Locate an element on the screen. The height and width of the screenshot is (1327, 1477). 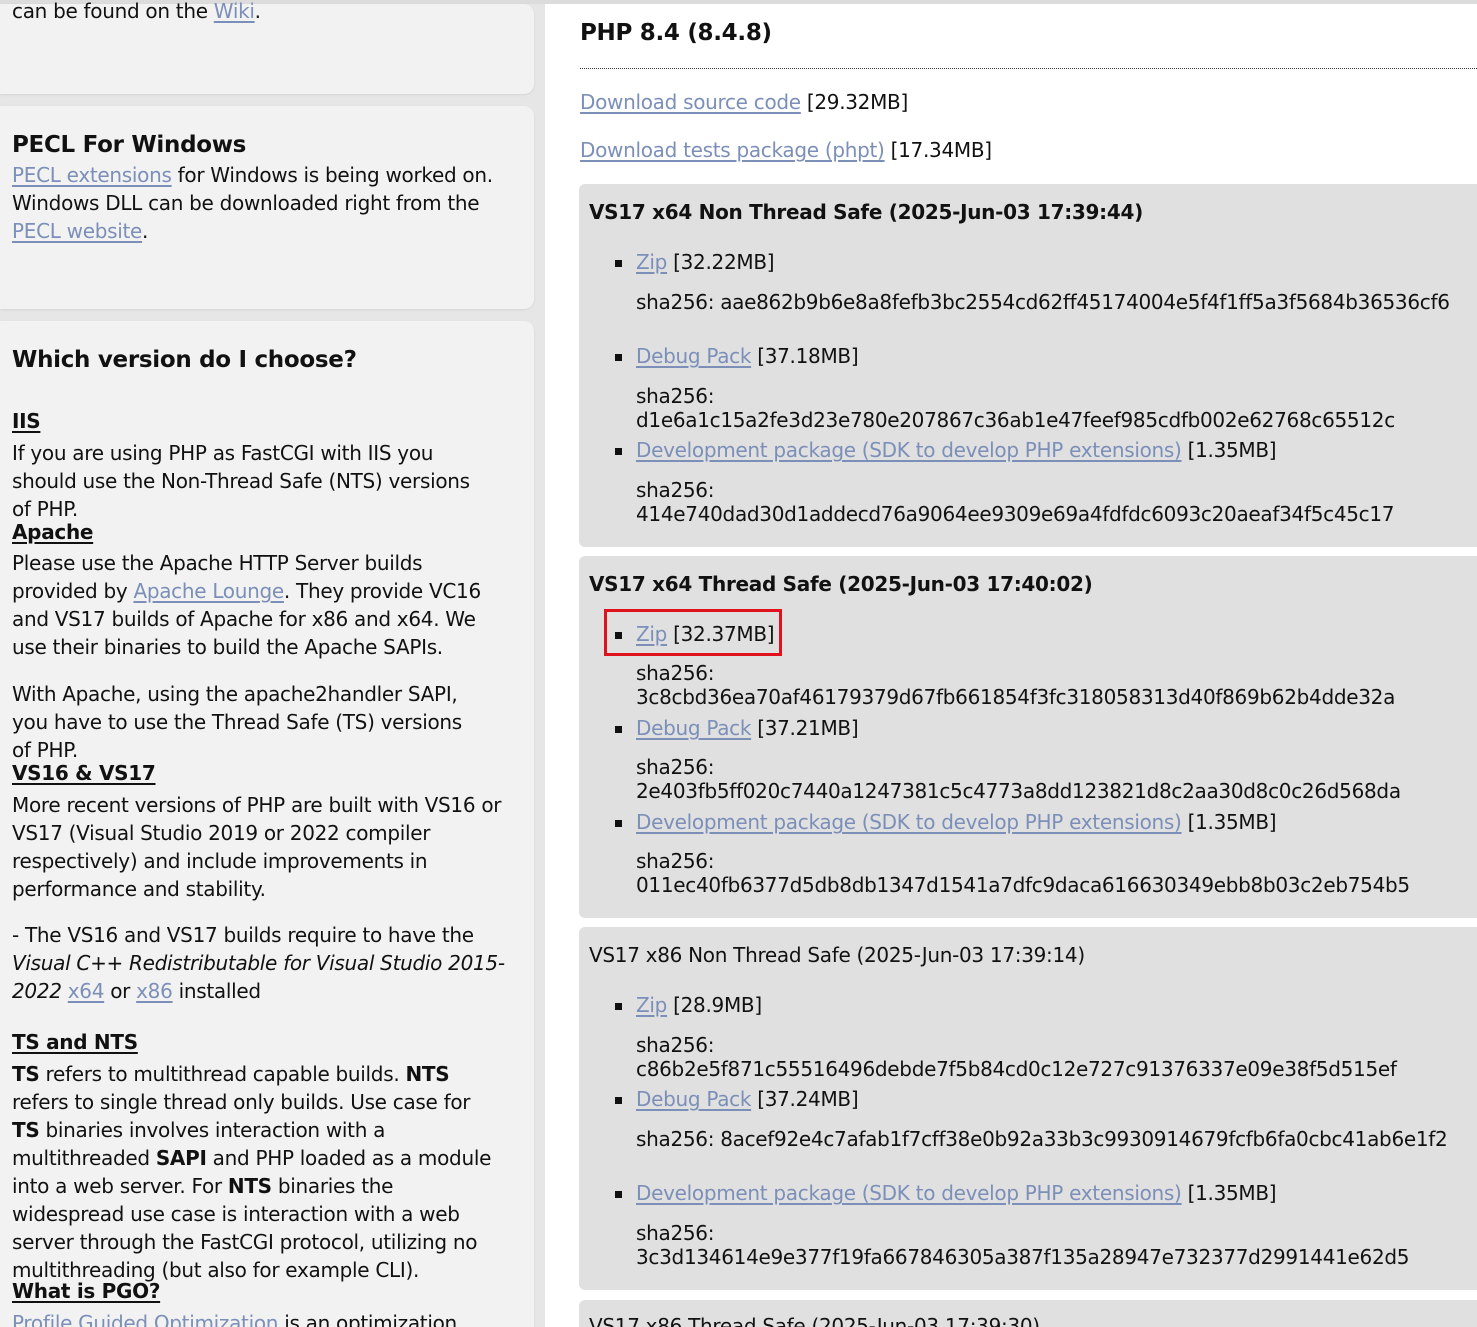
list-item: Zip [32.22MB] is located at coordinates (695, 262).